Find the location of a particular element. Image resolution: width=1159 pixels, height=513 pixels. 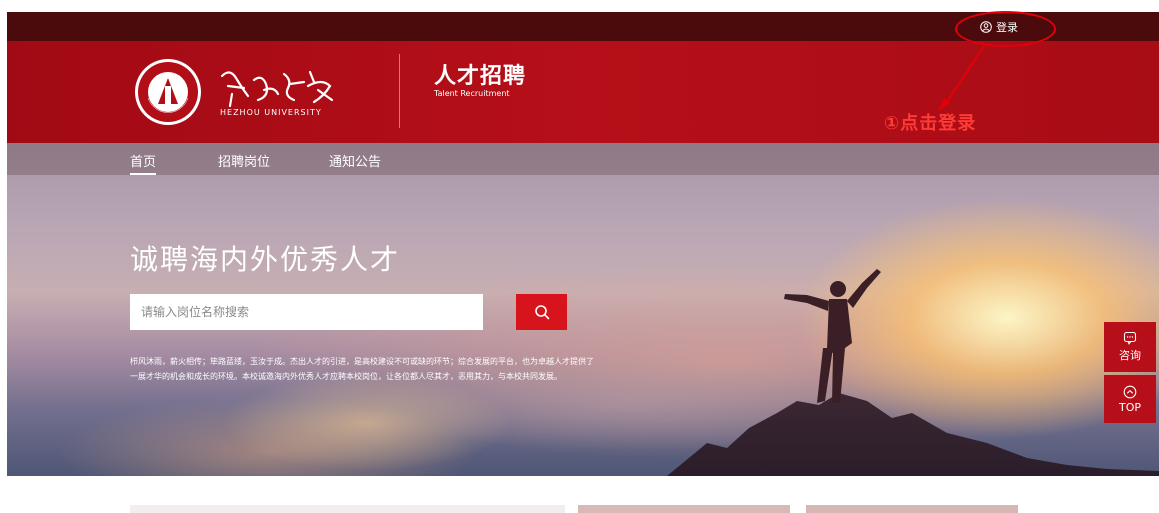

site-title: 人才招聘 is located at coordinates (480, 76).